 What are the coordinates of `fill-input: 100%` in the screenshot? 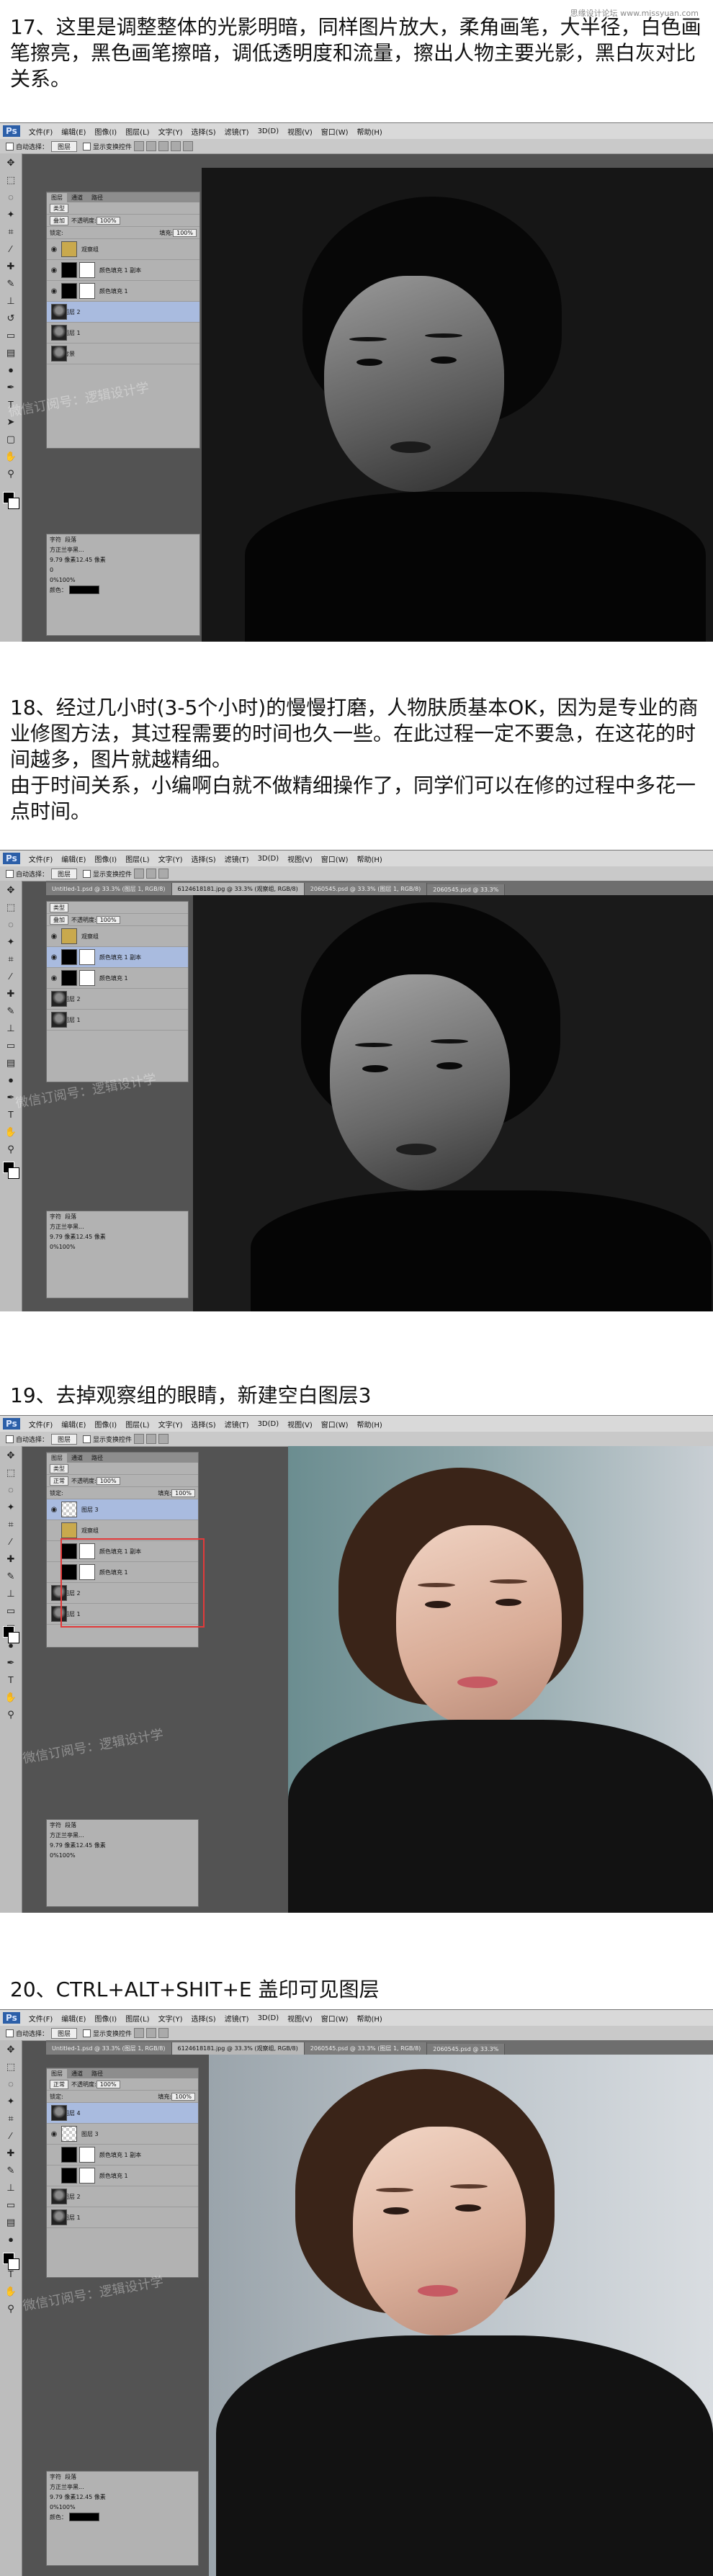 It's located at (183, 2096).